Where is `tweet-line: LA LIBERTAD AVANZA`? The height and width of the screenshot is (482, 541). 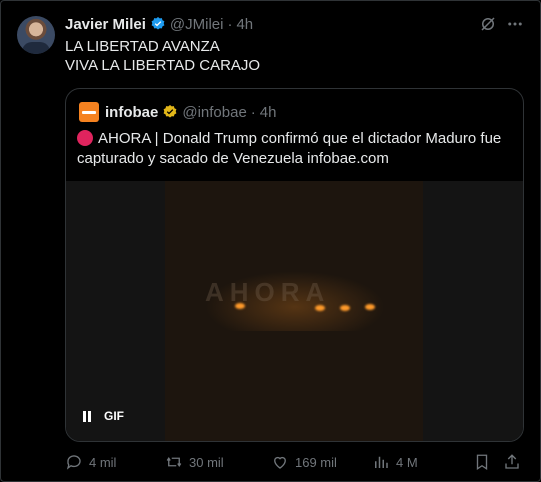
tweet-line: LA LIBERTAD AVANZA is located at coordinates (142, 46).